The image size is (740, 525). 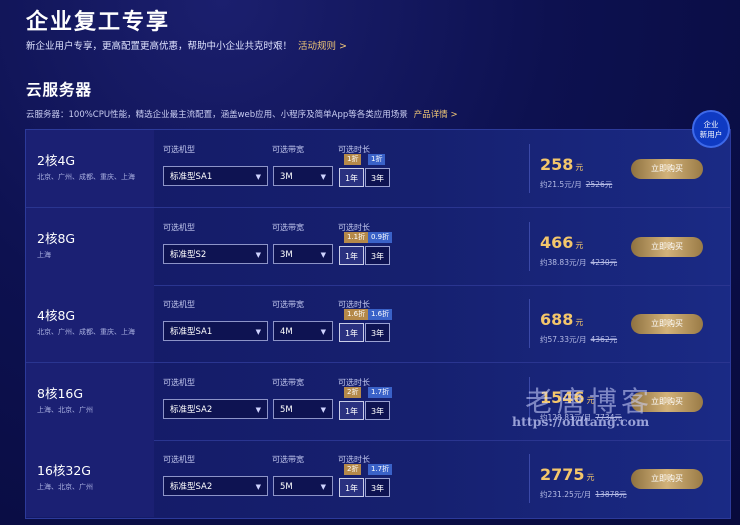 I want to click on original-price: 2526元, so click(x=599, y=184).